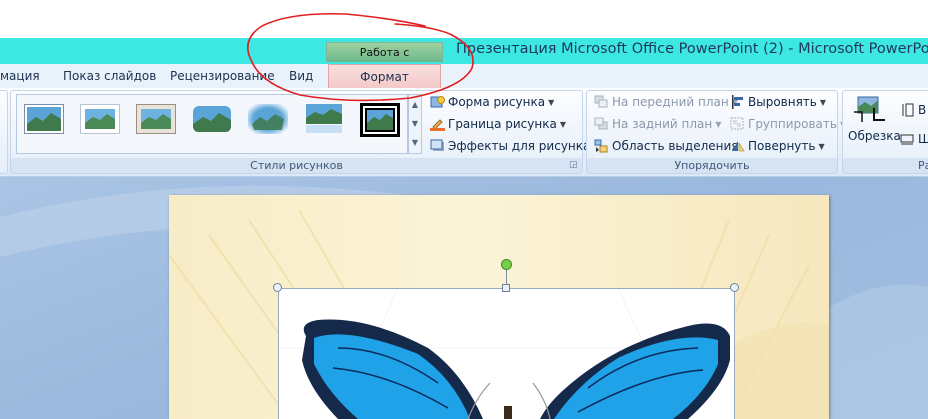 This screenshot has width=928, height=419. I want to click on gallery-scroll: ▲ ▼ ▼, so click(415, 124).